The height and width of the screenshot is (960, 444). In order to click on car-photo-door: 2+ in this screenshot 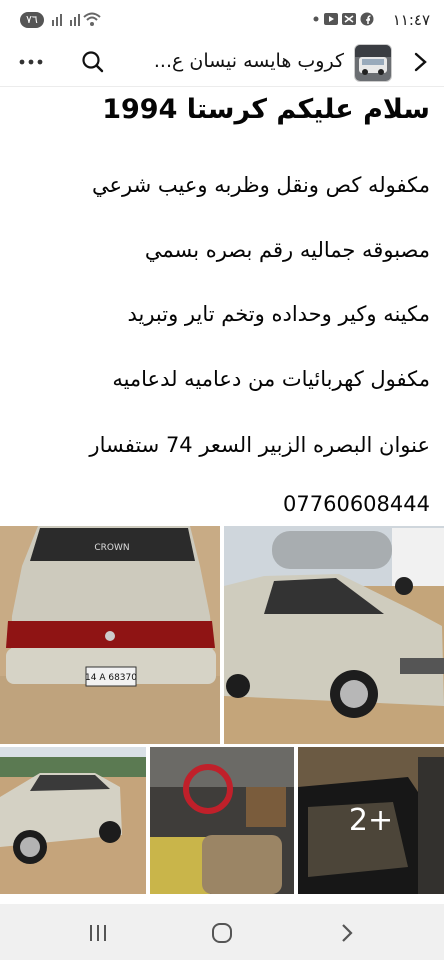, I will do `click(371, 820)`.